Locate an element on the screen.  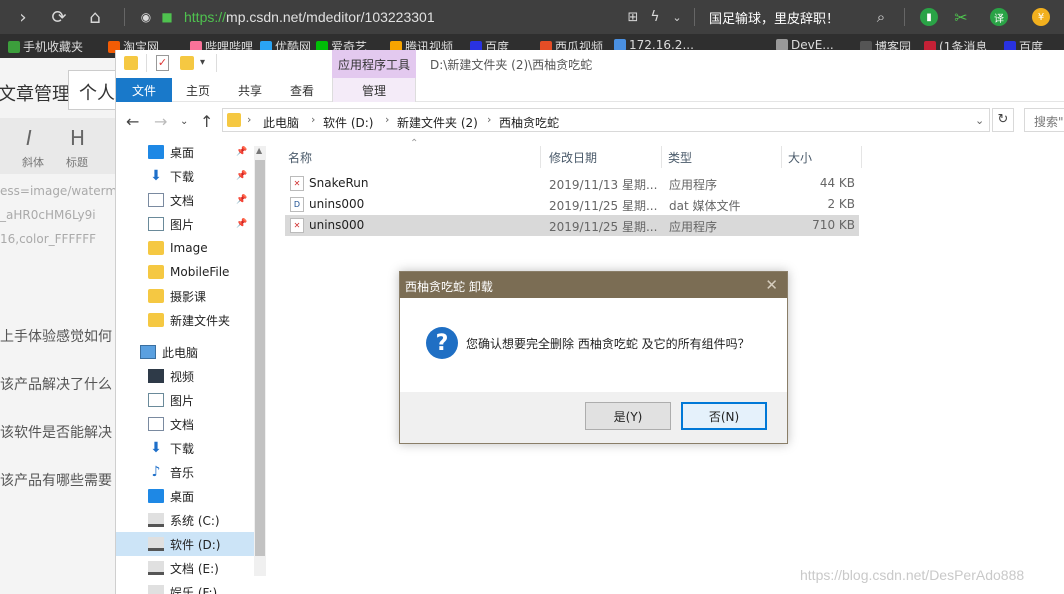
nav-item: 文档 is located at coordinates (186, 424).